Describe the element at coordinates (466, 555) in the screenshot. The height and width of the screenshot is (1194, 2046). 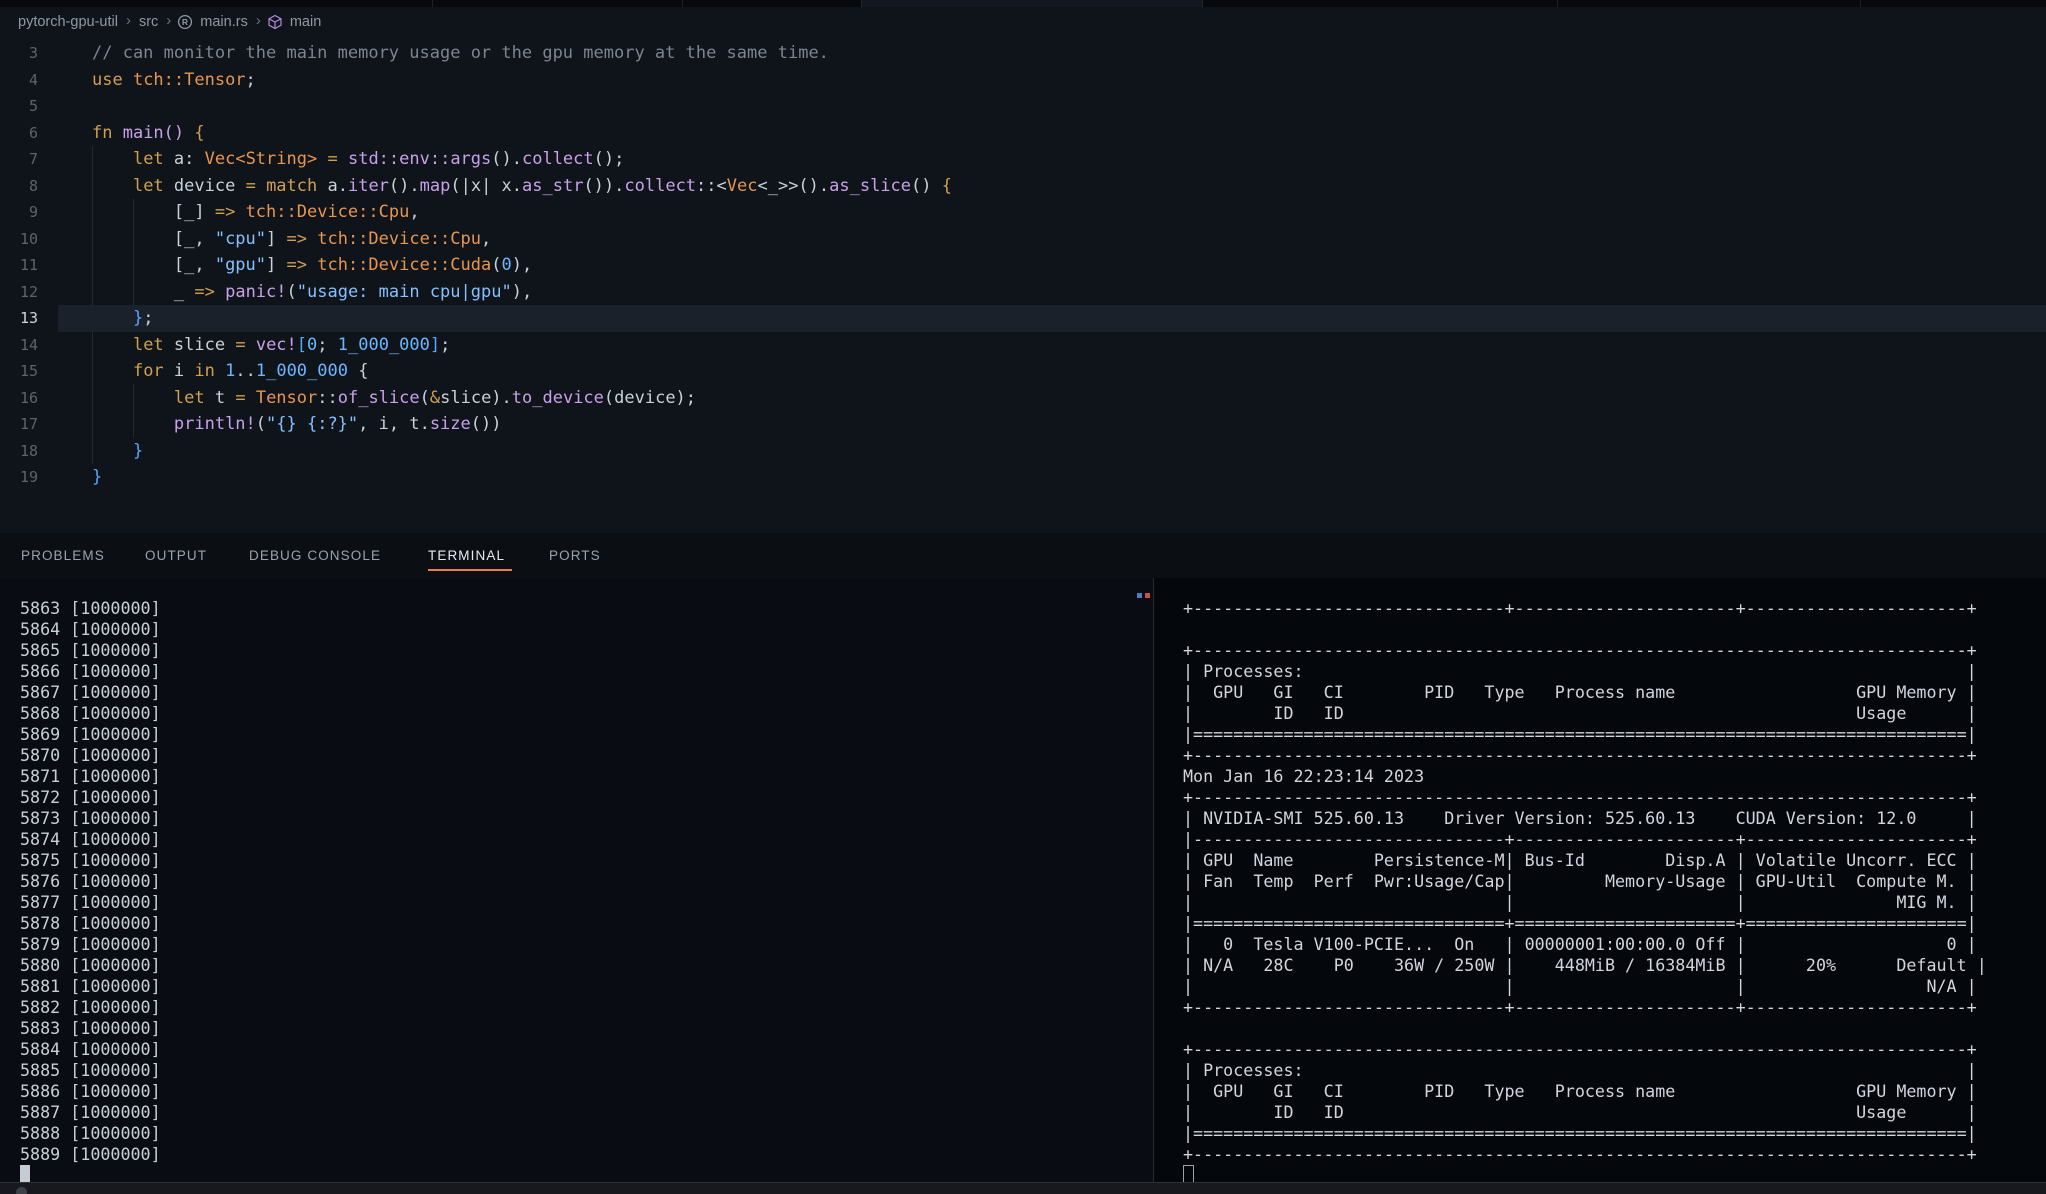
I see `tab-terminal: TERMINAL` at that location.